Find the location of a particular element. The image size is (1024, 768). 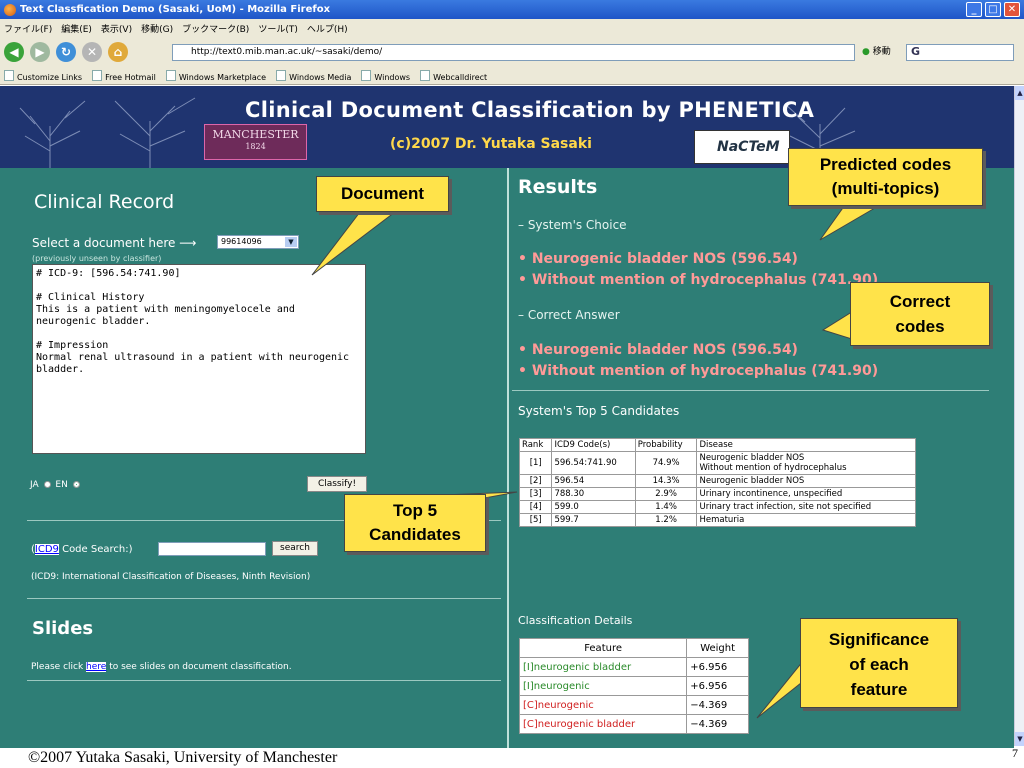

document-select-value: 99614096 is located at coordinates (241, 241).